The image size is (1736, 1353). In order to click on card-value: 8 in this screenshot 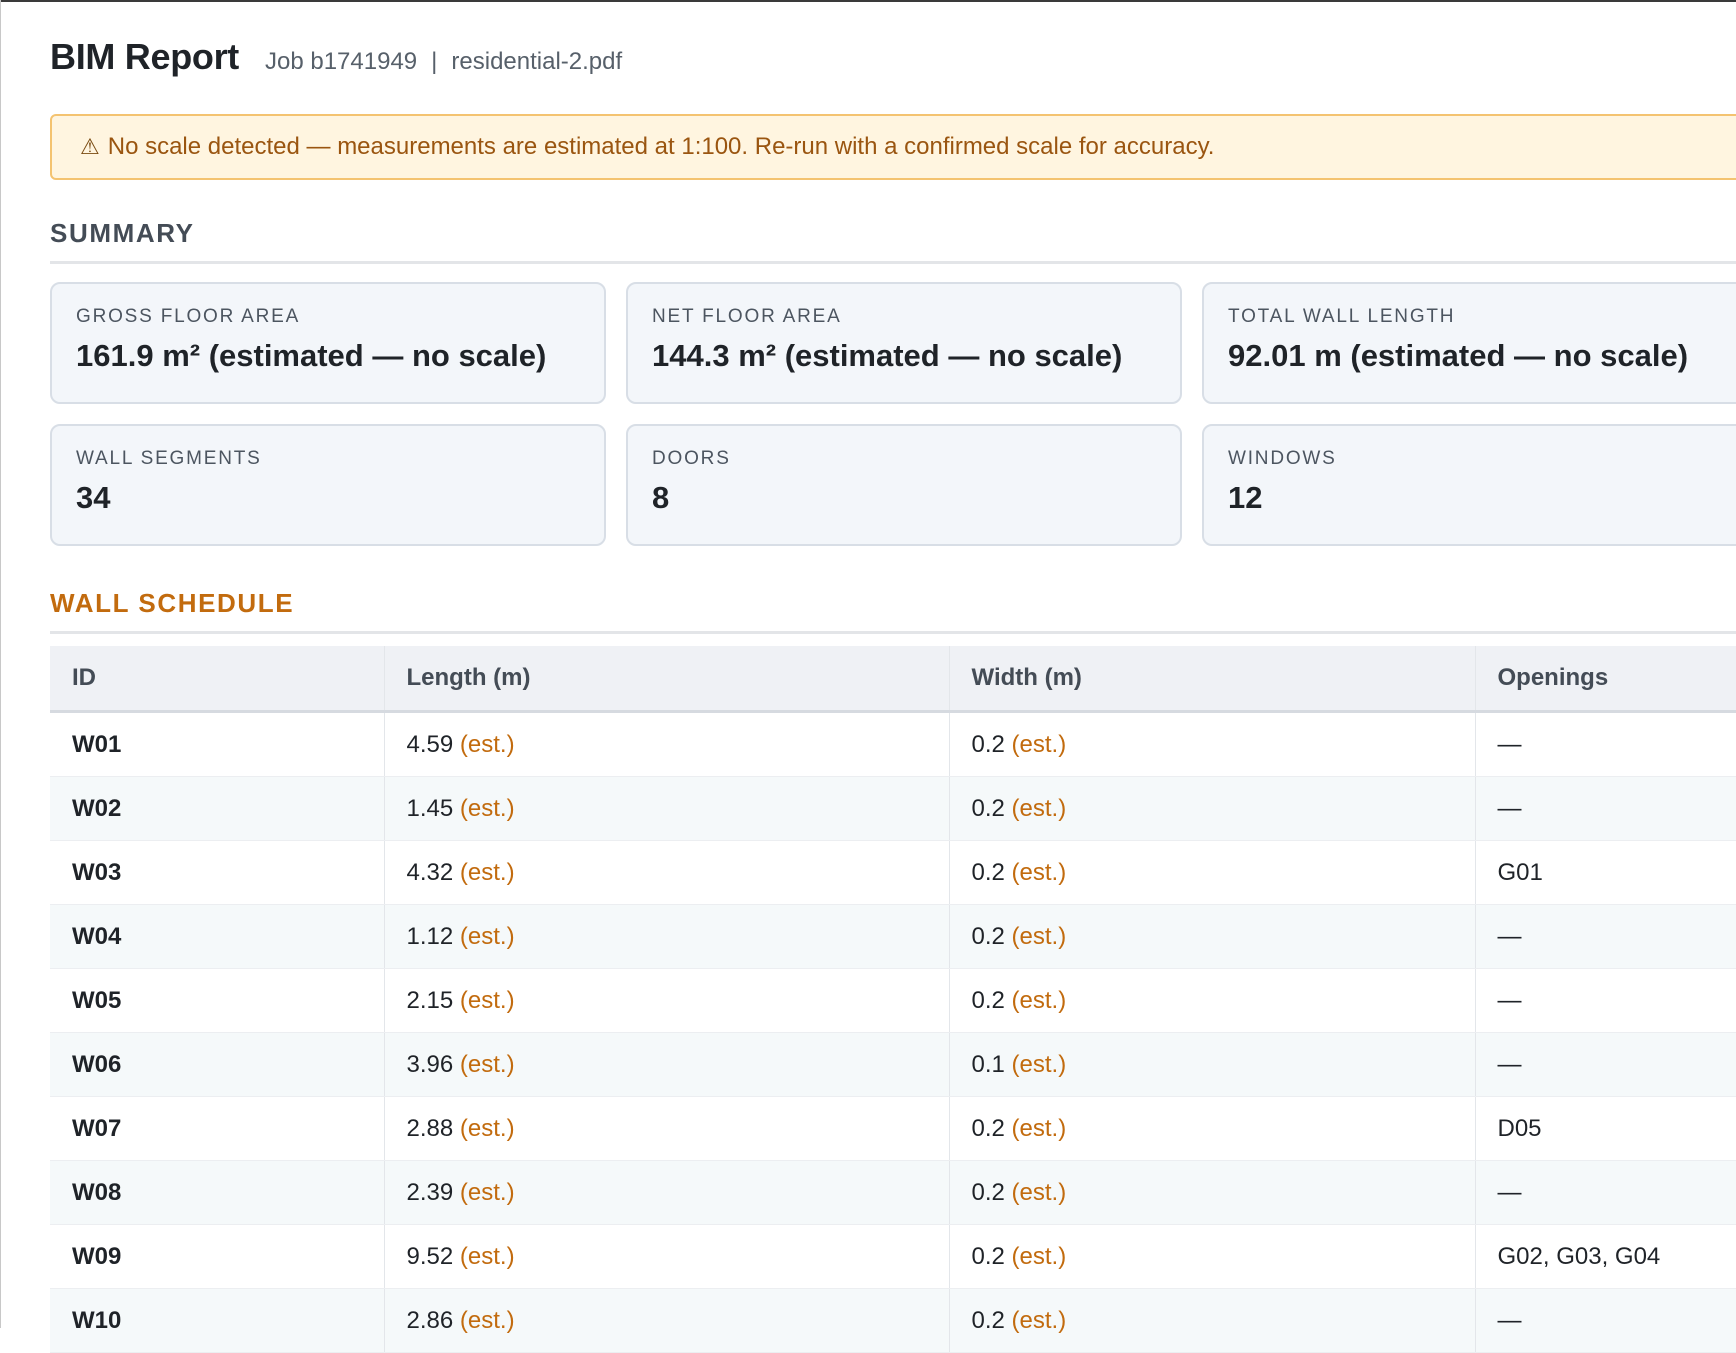, I will do `click(661, 497)`.